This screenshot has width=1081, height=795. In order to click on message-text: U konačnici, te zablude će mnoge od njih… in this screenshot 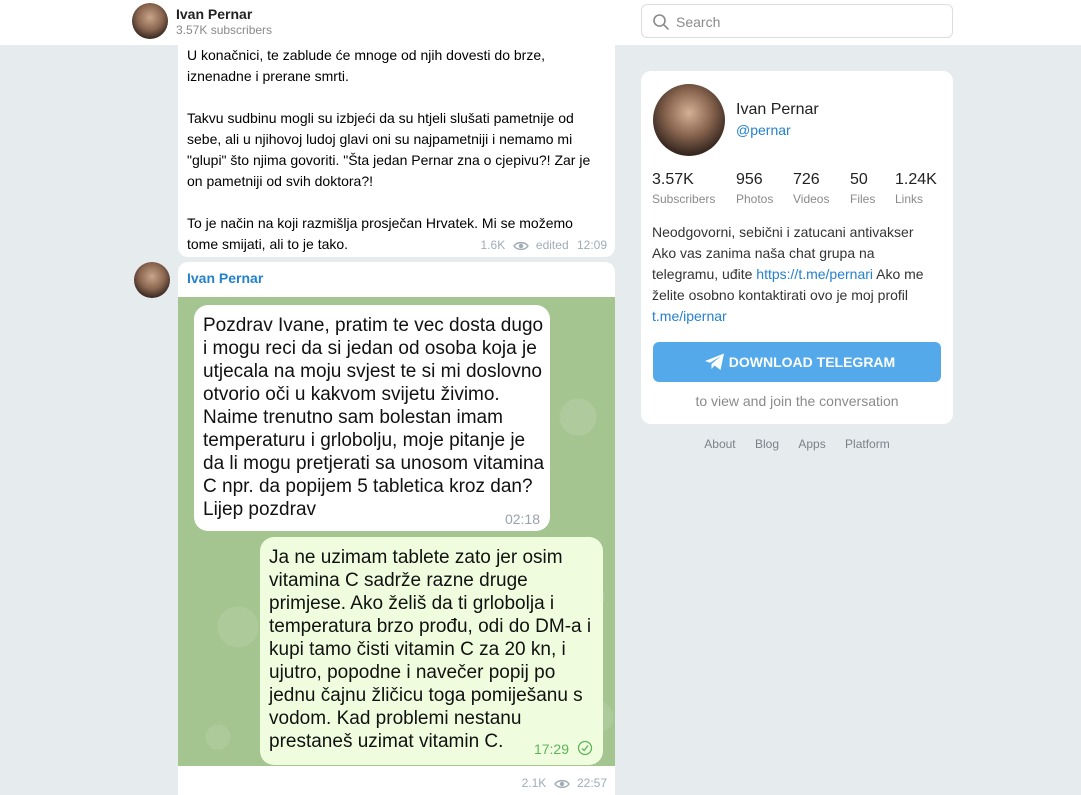, I will do `click(397, 150)`.